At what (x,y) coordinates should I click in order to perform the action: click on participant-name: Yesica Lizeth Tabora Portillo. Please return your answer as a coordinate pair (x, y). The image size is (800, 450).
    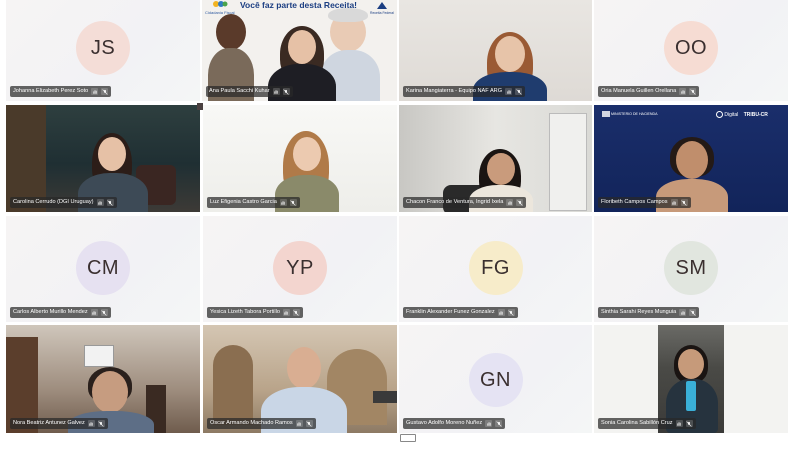
    Looking at the image, I should click on (245, 312).